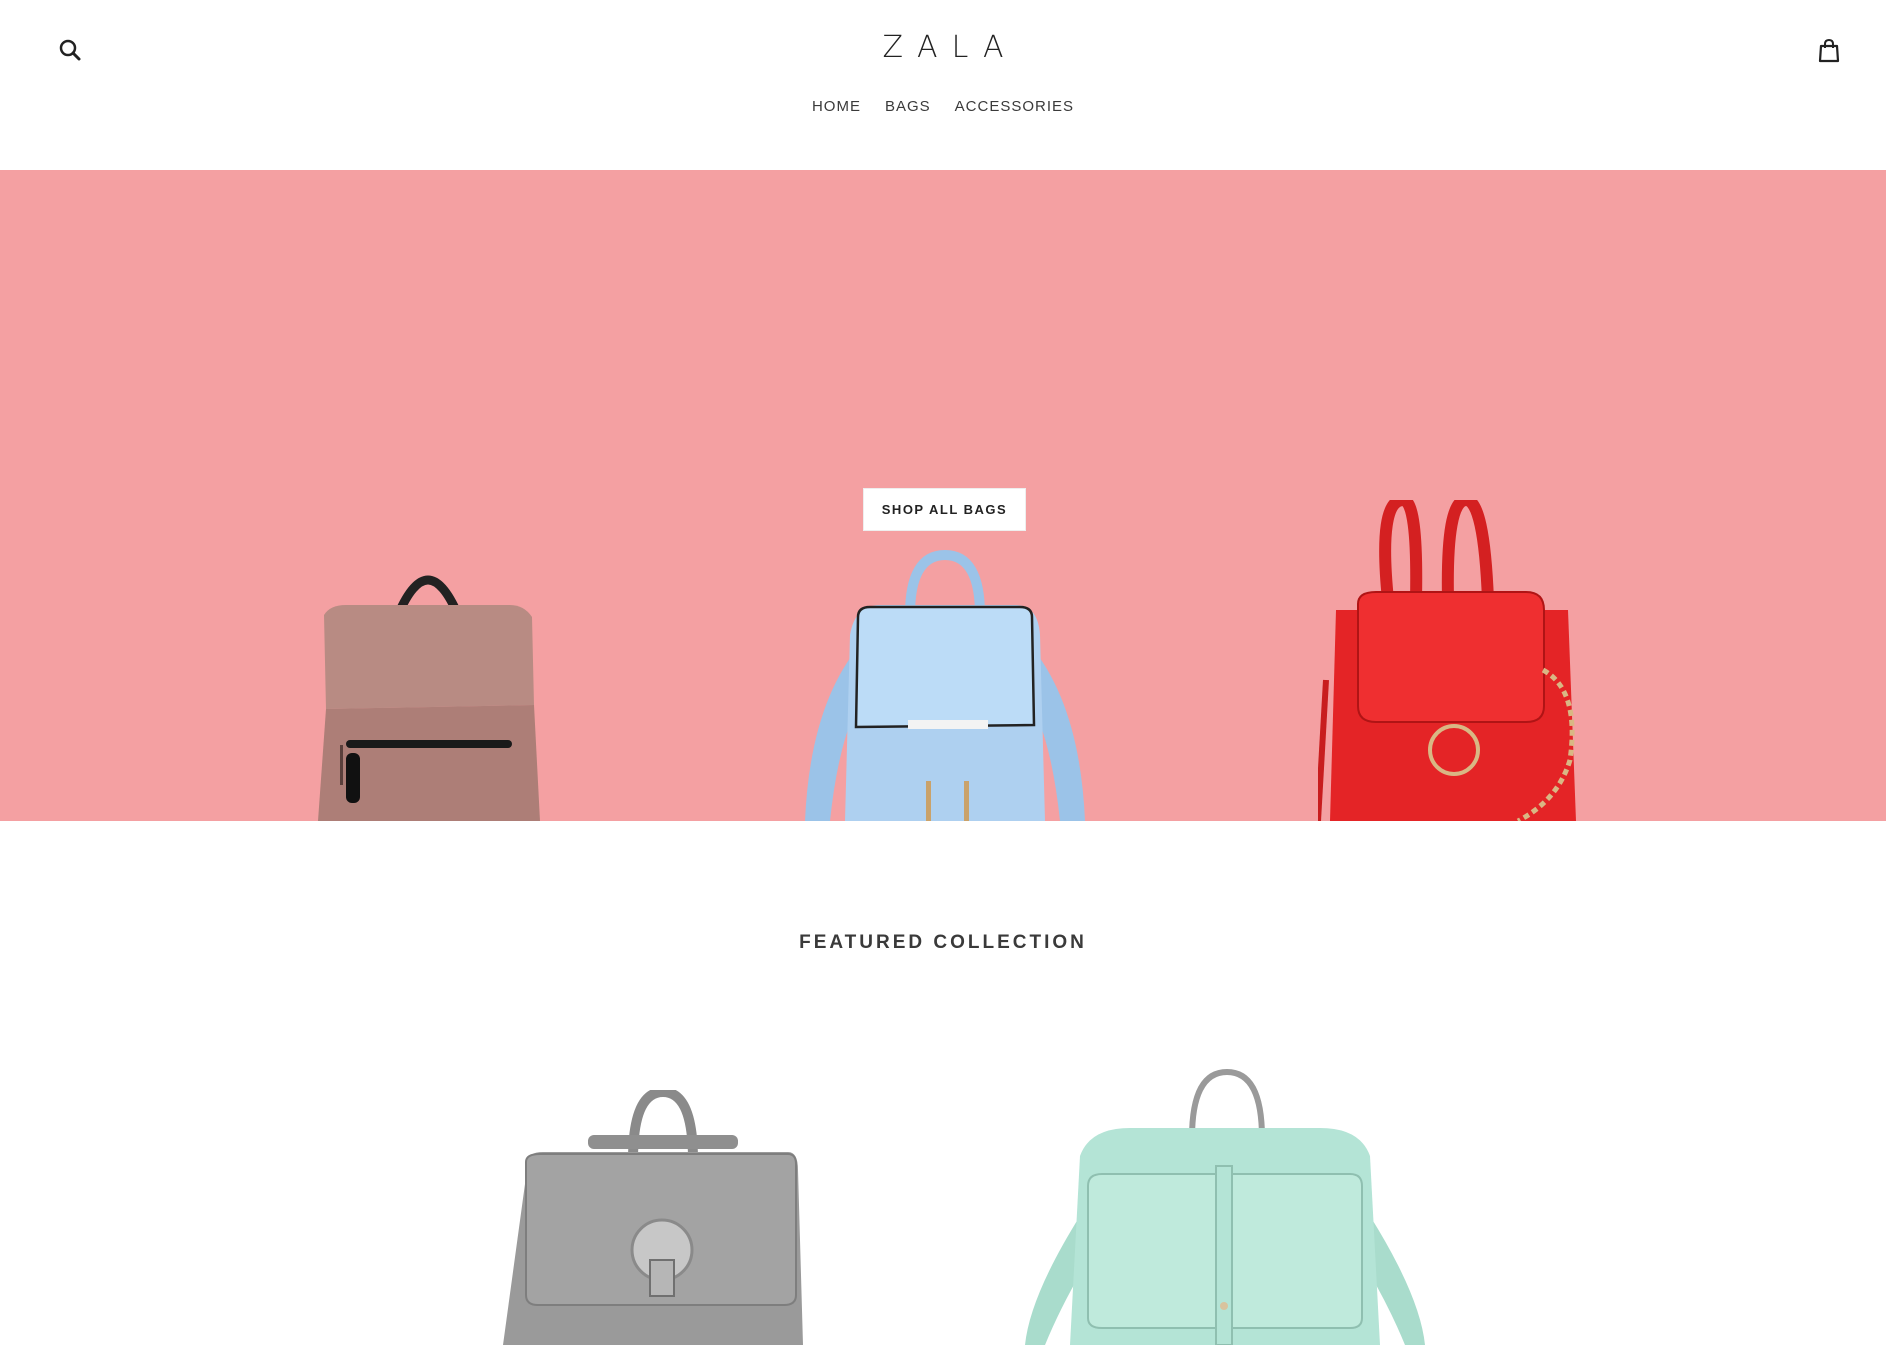 Image resolution: width=1886 pixels, height=1350 pixels. What do you see at coordinates (943, 85) in the screenshot?
I see `site-header: ZALA HOME BAGS ACCESSORIES` at bounding box center [943, 85].